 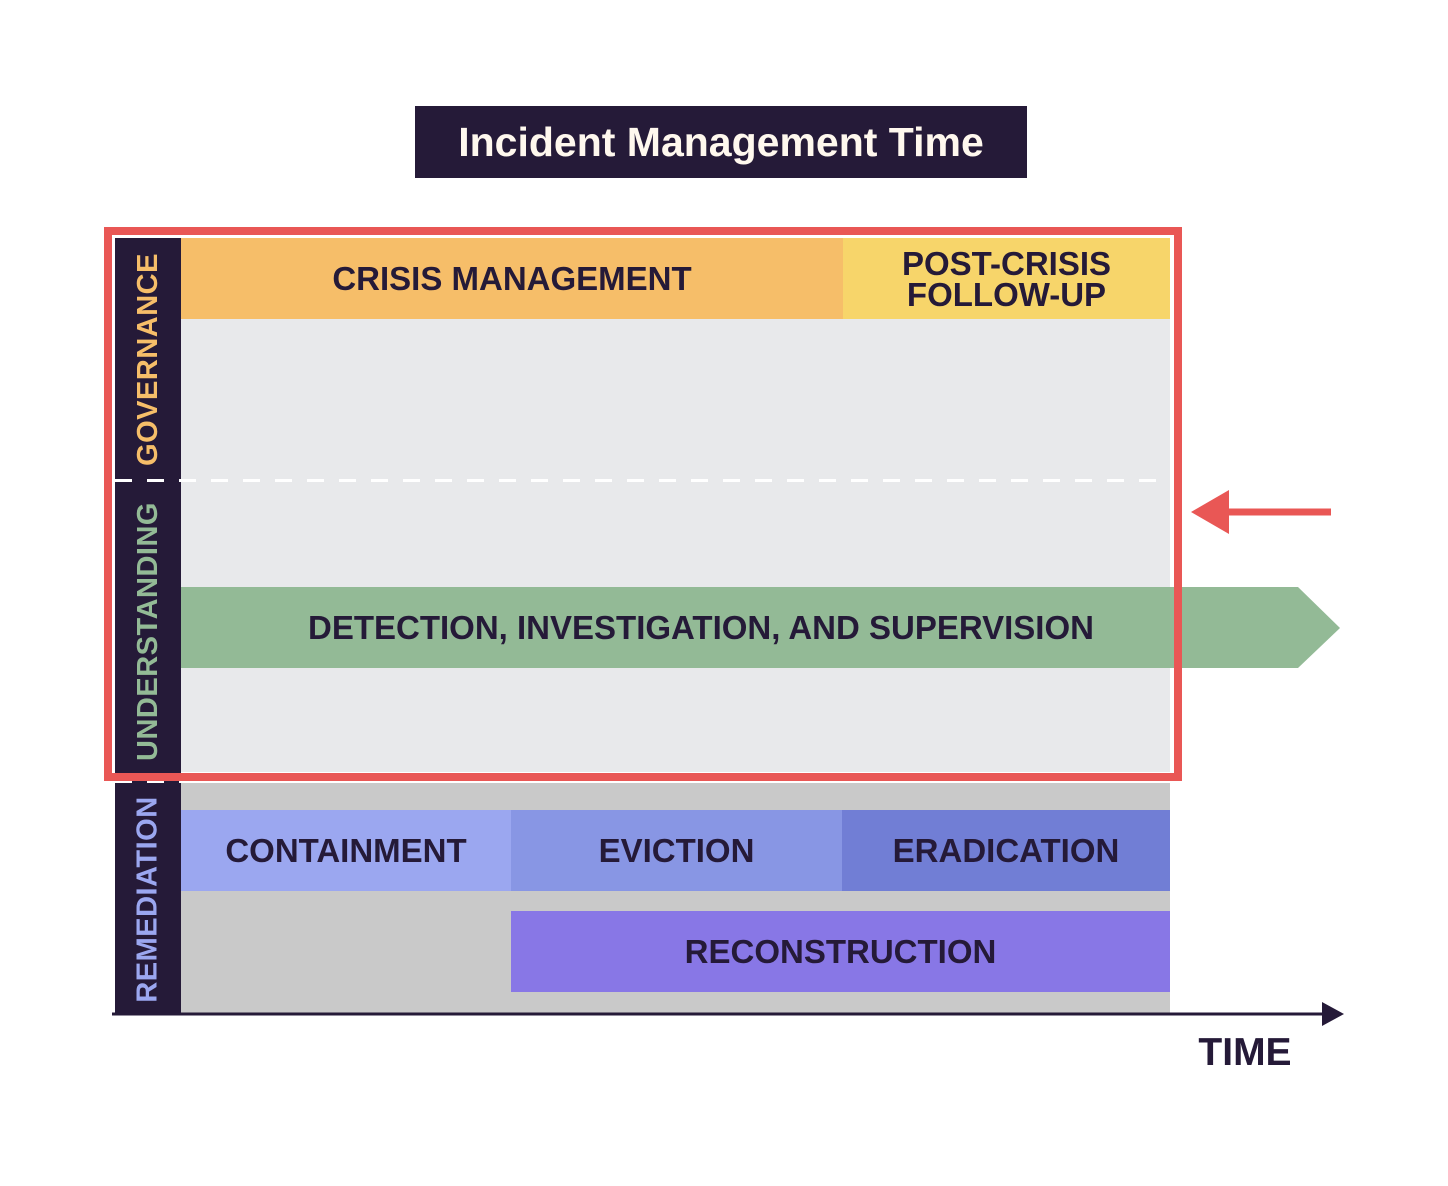 I want to click on right-arrow-icon, so click(x=1333, y=1014).